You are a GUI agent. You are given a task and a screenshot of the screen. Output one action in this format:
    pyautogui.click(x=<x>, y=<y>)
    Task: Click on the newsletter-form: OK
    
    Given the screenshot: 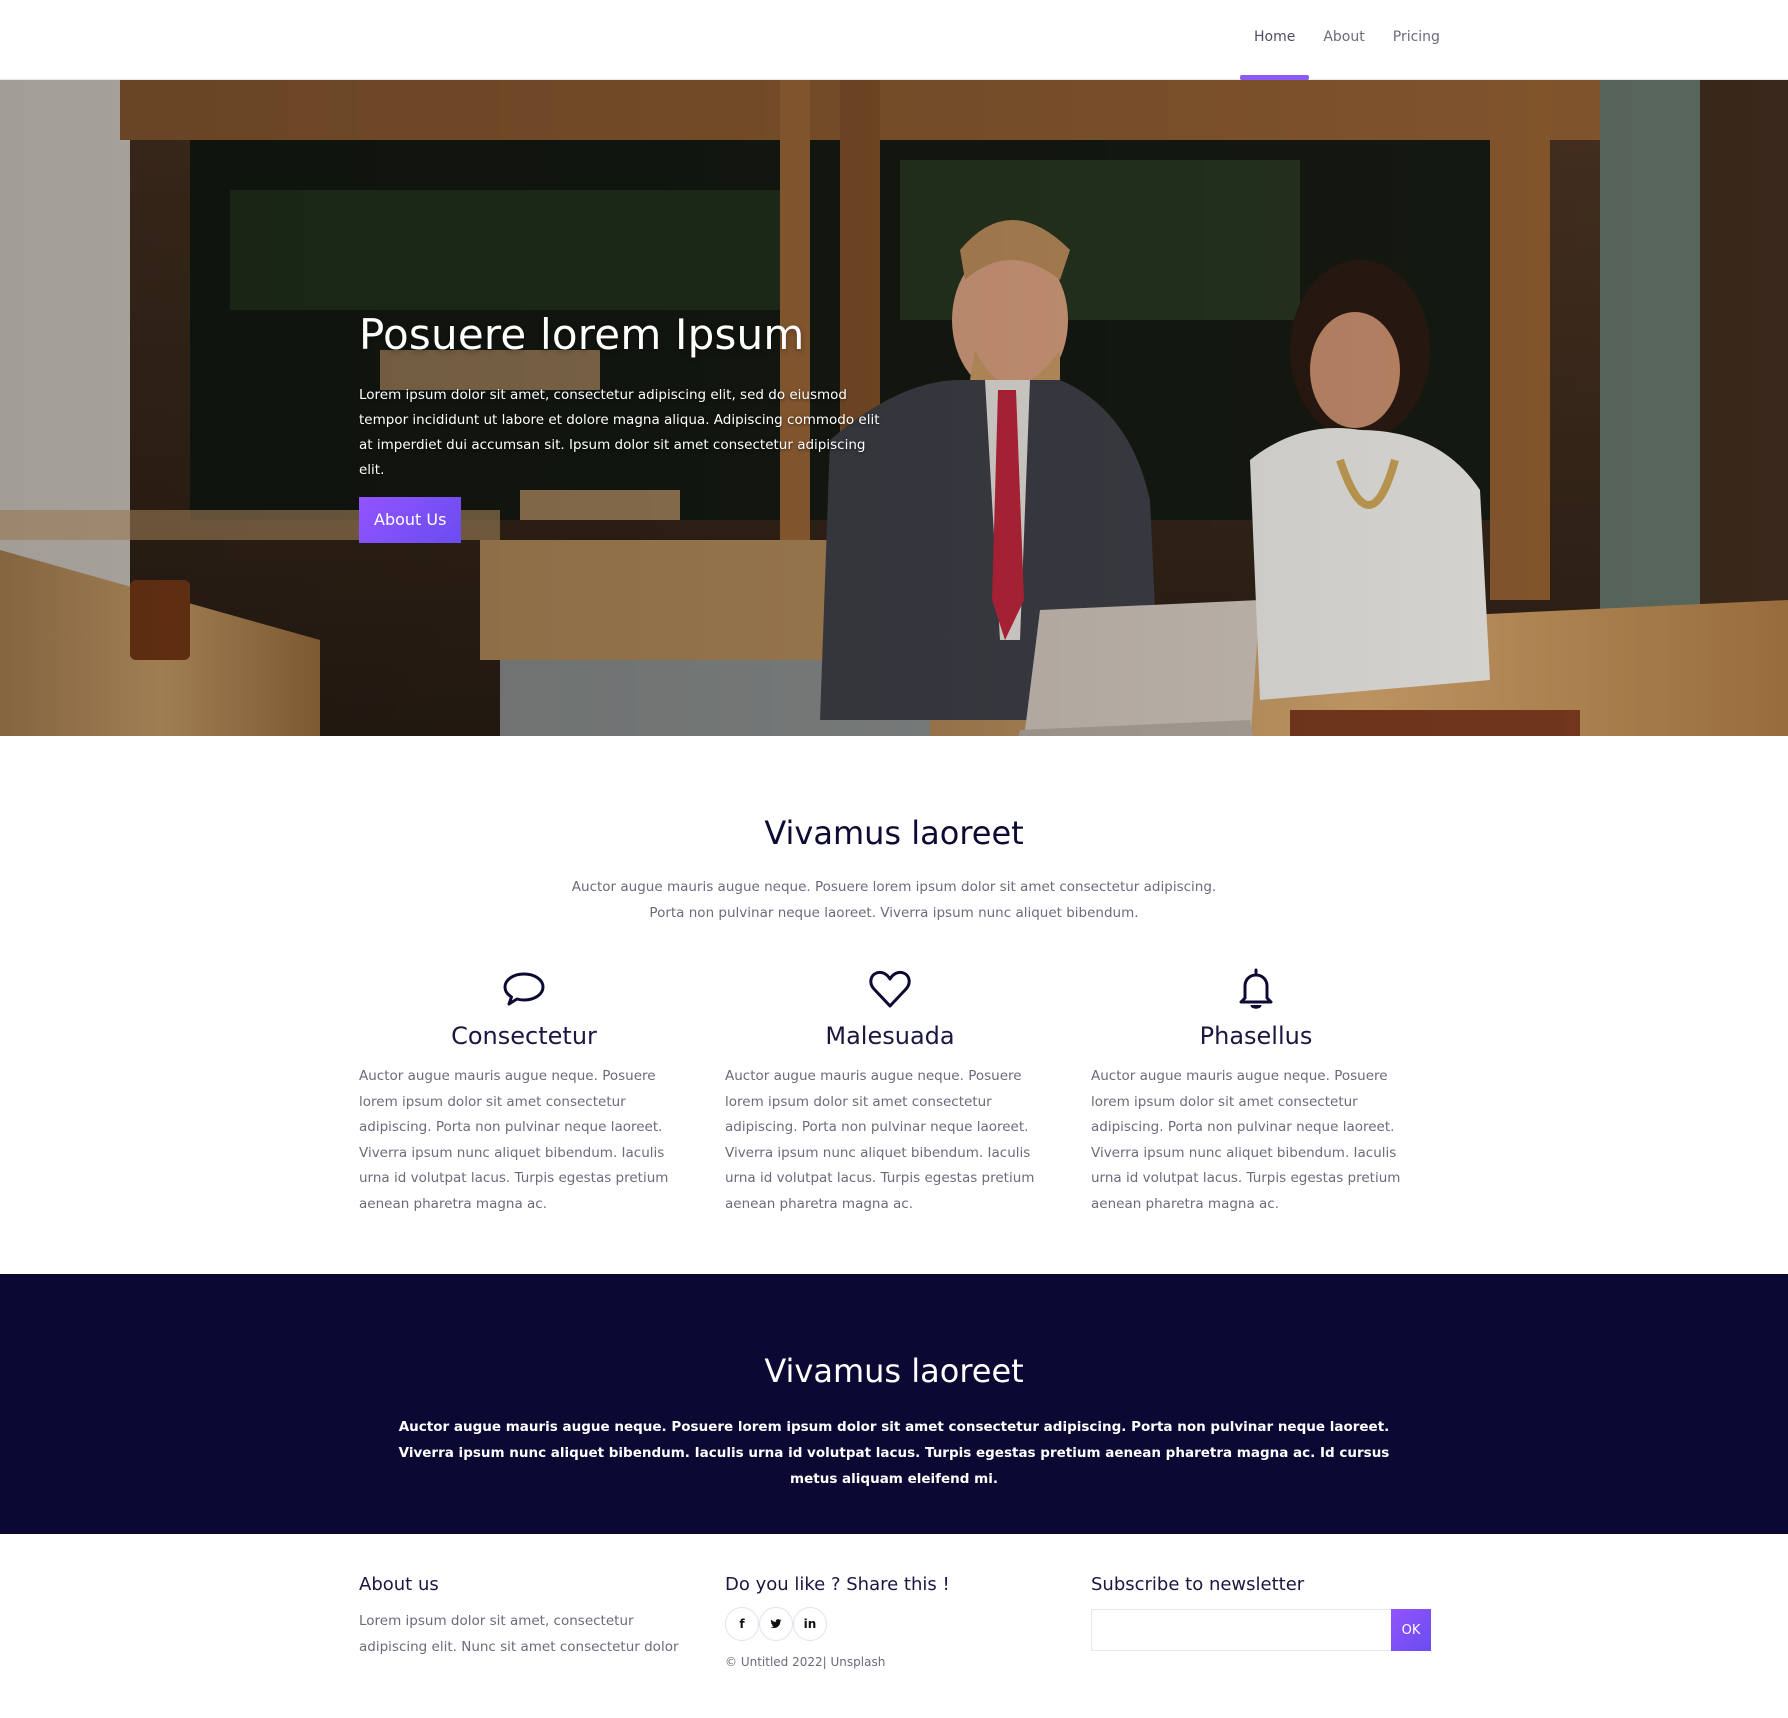 What is the action you would take?
    pyautogui.click(x=1261, y=1630)
    